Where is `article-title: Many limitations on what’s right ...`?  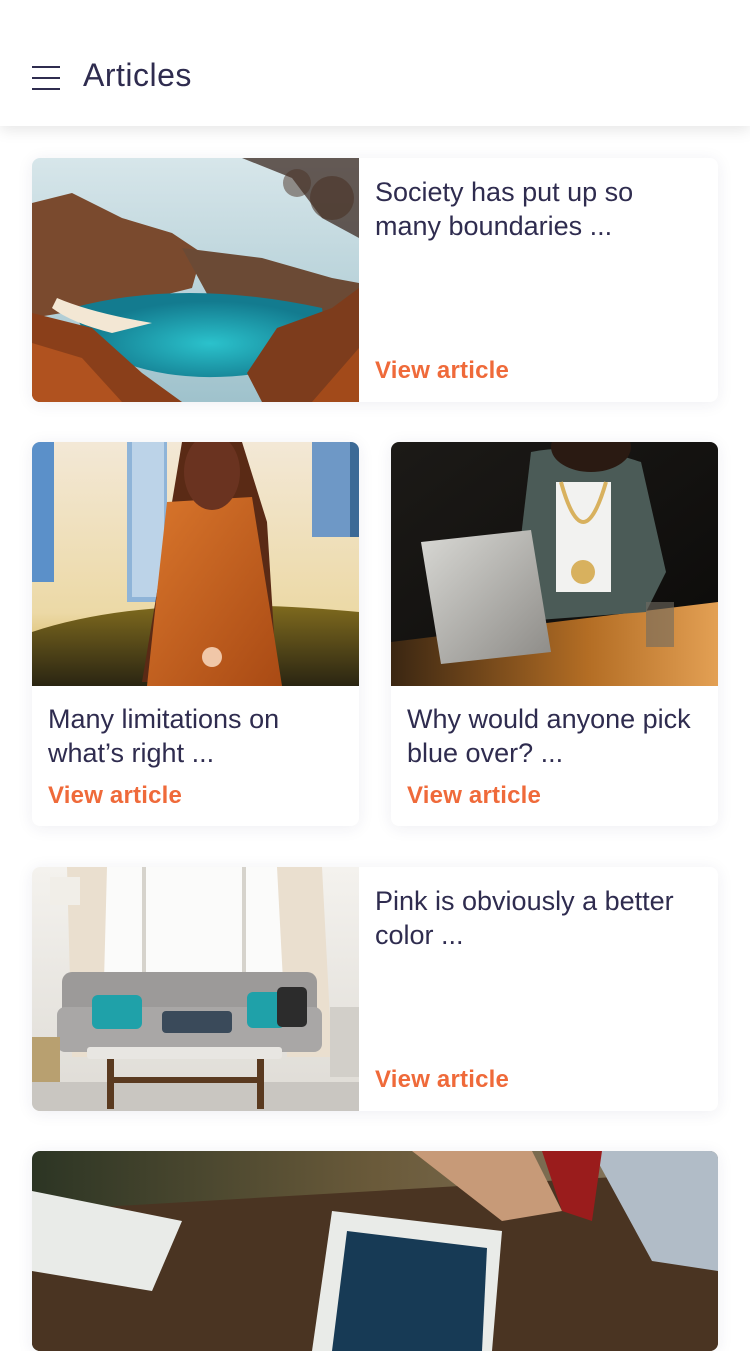
article-title: Many limitations on what’s right ... is located at coordinates (164, 736).